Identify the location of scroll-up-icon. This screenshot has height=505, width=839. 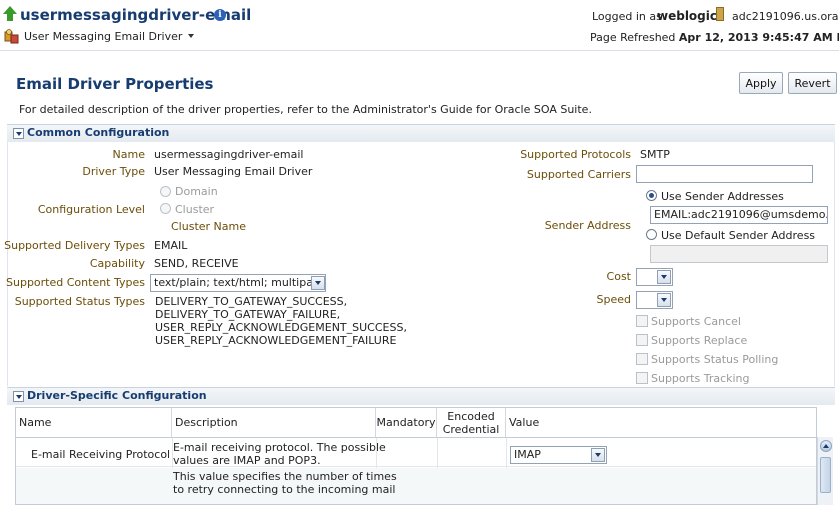
(826, 446).